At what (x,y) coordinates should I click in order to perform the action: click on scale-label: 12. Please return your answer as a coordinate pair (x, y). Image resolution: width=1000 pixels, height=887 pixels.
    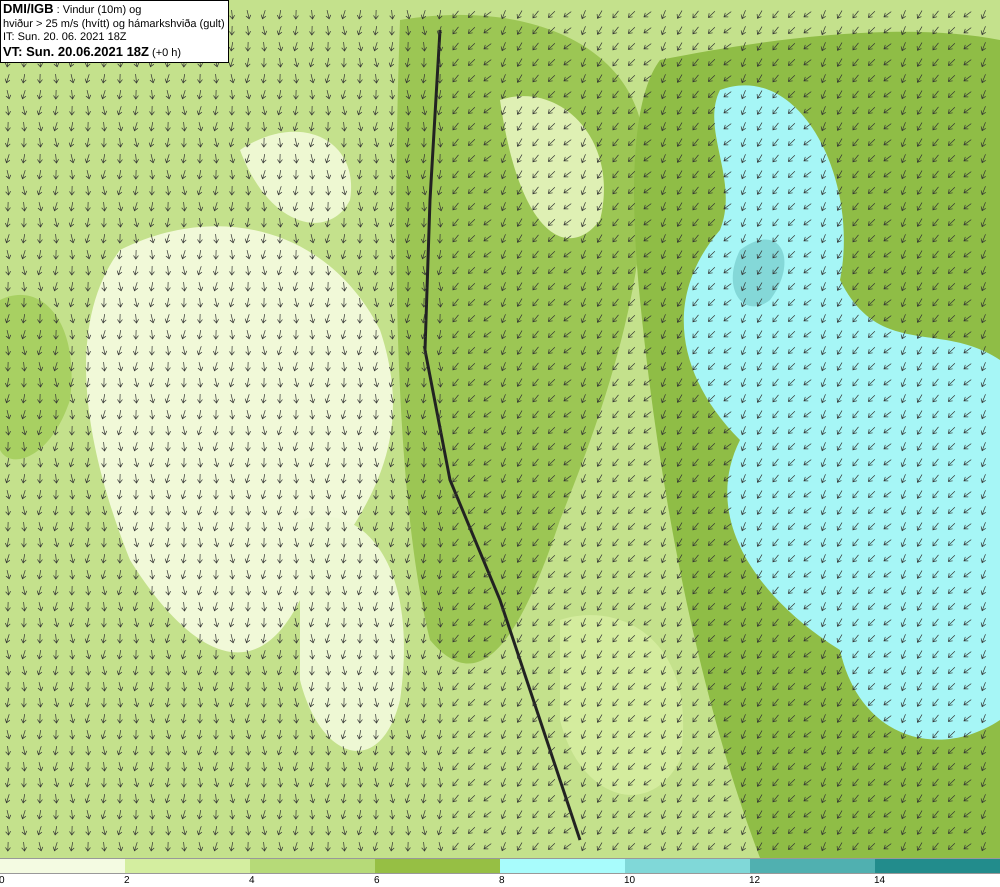
    Looking at the image, I should click on (754, 880).